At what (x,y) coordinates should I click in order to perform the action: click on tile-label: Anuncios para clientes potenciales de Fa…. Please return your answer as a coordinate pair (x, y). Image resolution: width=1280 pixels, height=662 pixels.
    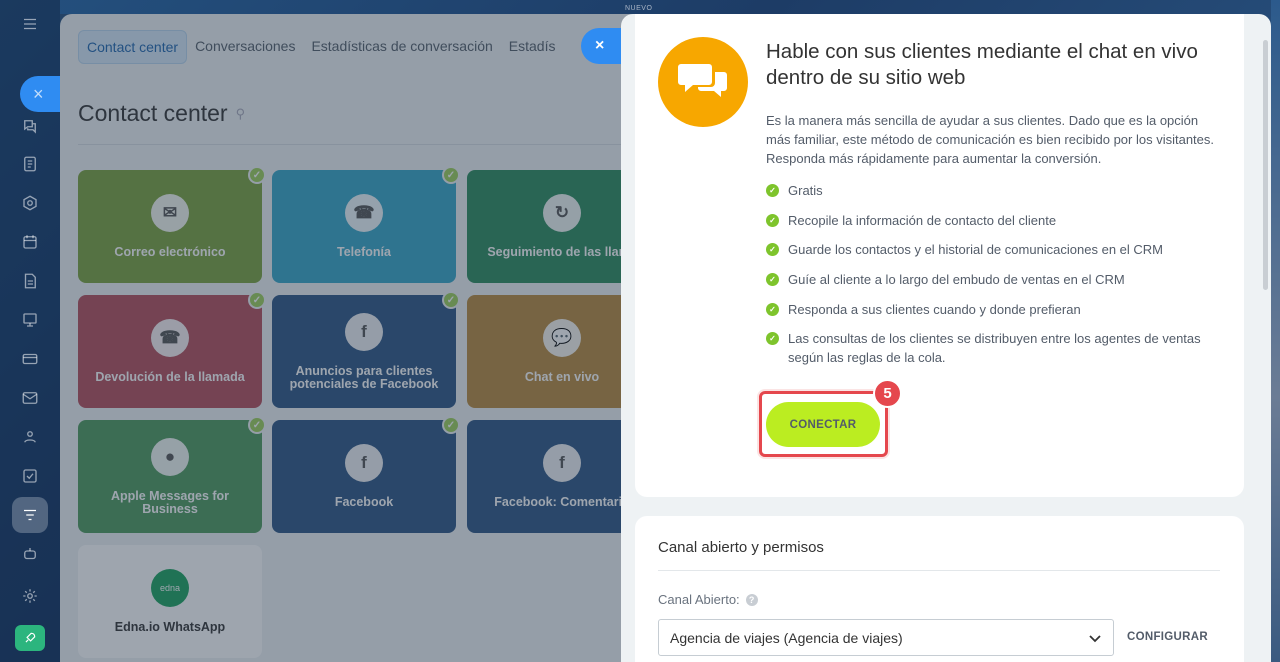
    Looking at the image, I should click on (364, 377).